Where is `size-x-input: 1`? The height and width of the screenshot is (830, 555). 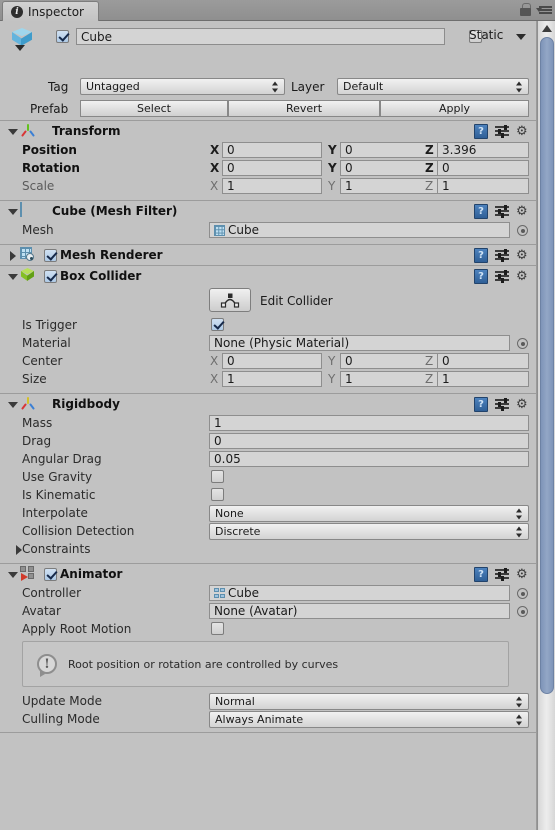
size-x-input: 1 is located at coordinates (272, 379).